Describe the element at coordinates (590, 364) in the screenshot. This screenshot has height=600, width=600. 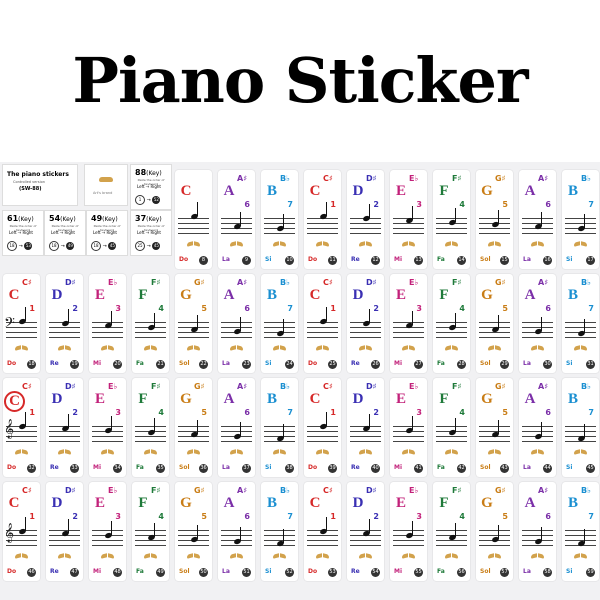
I see `key-index-badge: 31` at that location.